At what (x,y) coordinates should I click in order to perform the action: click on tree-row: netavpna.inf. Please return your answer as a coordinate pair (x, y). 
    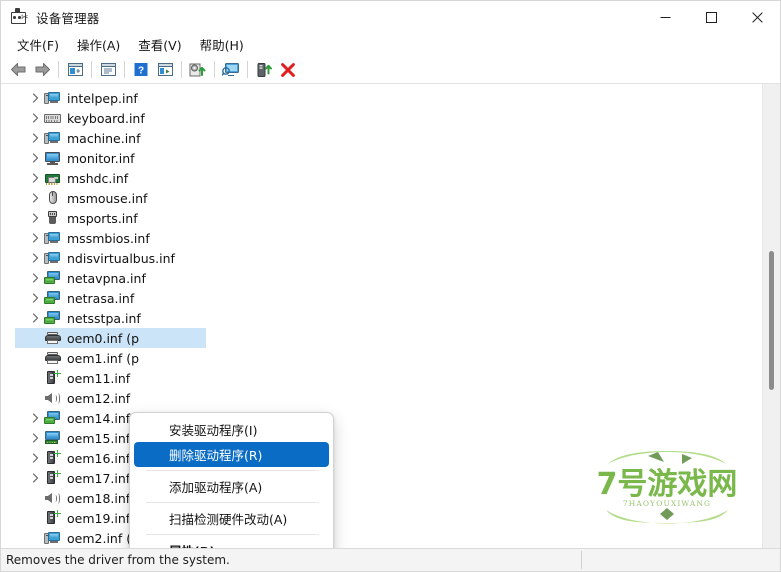
    Looking at the image, I should click on (381, 278).